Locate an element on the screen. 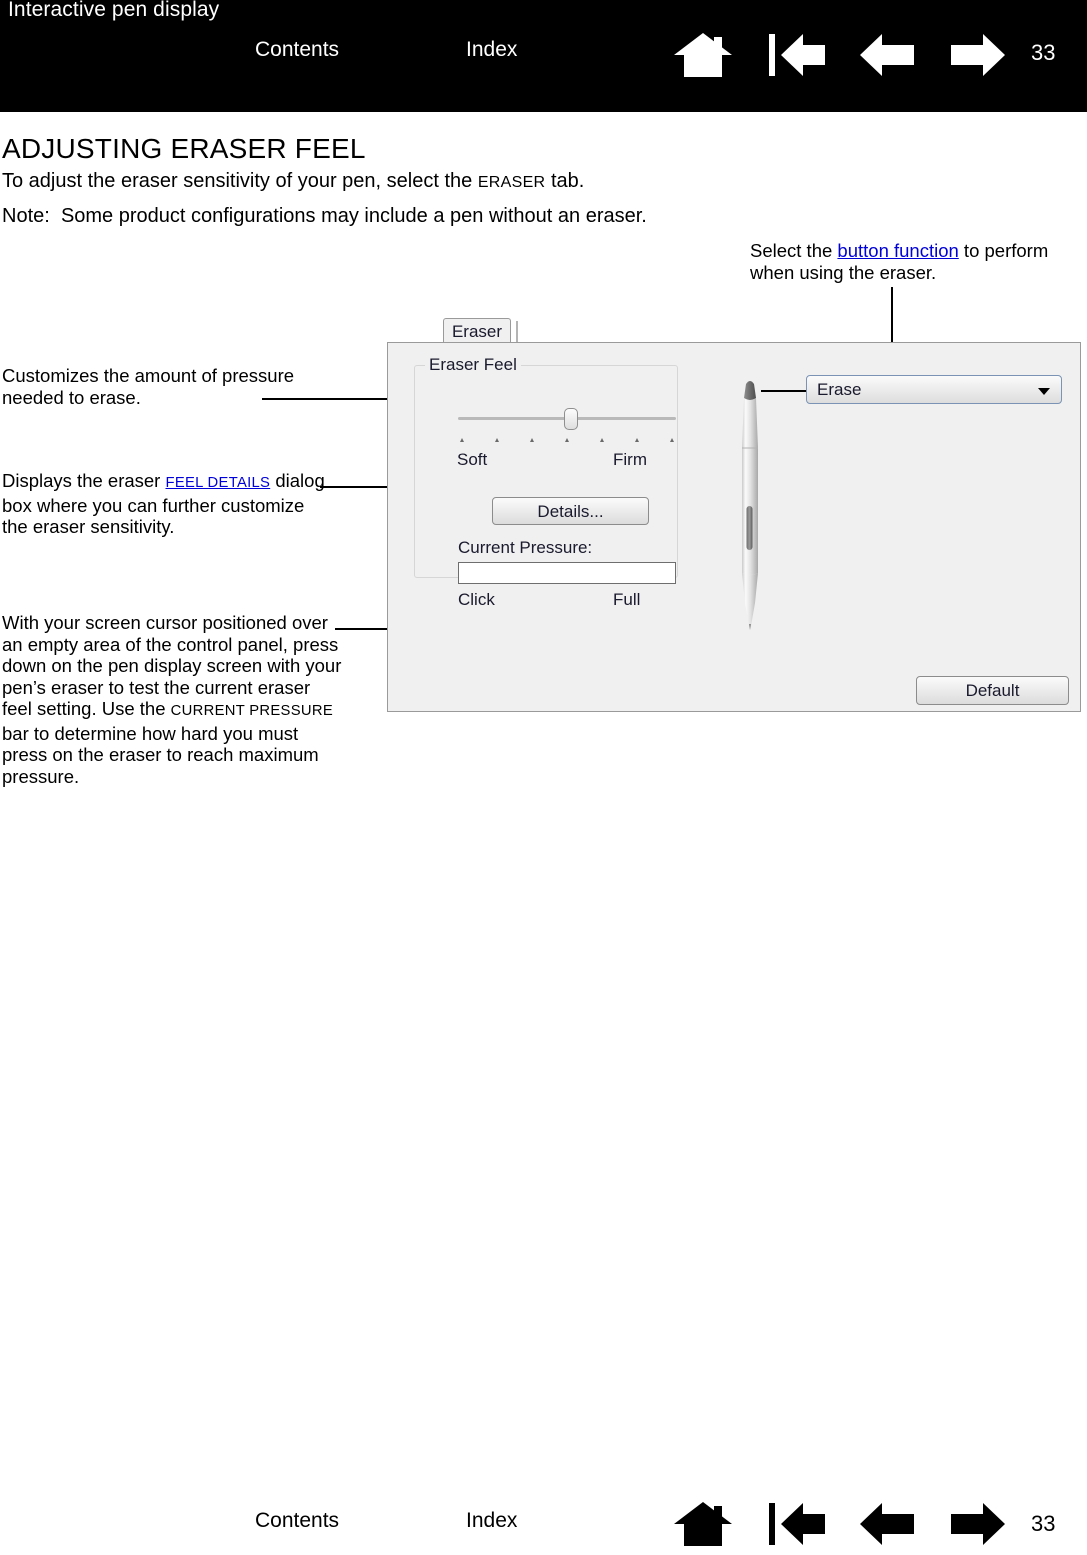 This screenshot has height=1555, width=1087. pressure-max-label: Full is located at coordinates (627, 599).